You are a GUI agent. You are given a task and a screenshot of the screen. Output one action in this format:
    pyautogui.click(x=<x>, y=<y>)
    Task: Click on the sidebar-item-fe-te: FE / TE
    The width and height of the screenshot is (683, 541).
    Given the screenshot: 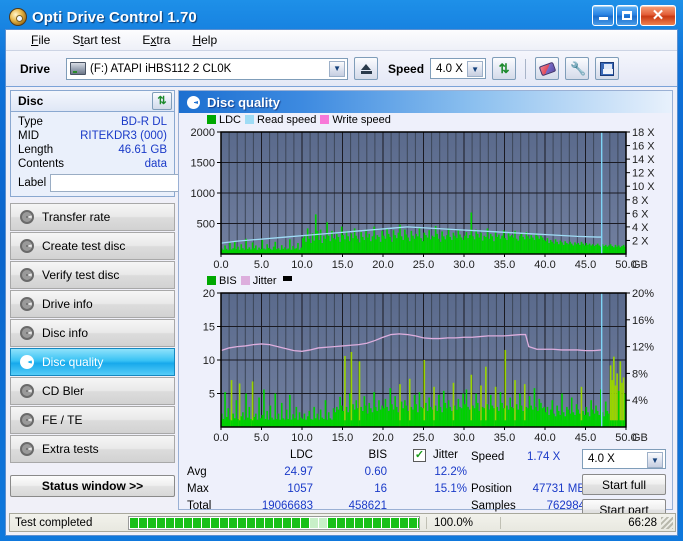 What is the action you would take?
    pyautogui.click(x=92, y=420)
    